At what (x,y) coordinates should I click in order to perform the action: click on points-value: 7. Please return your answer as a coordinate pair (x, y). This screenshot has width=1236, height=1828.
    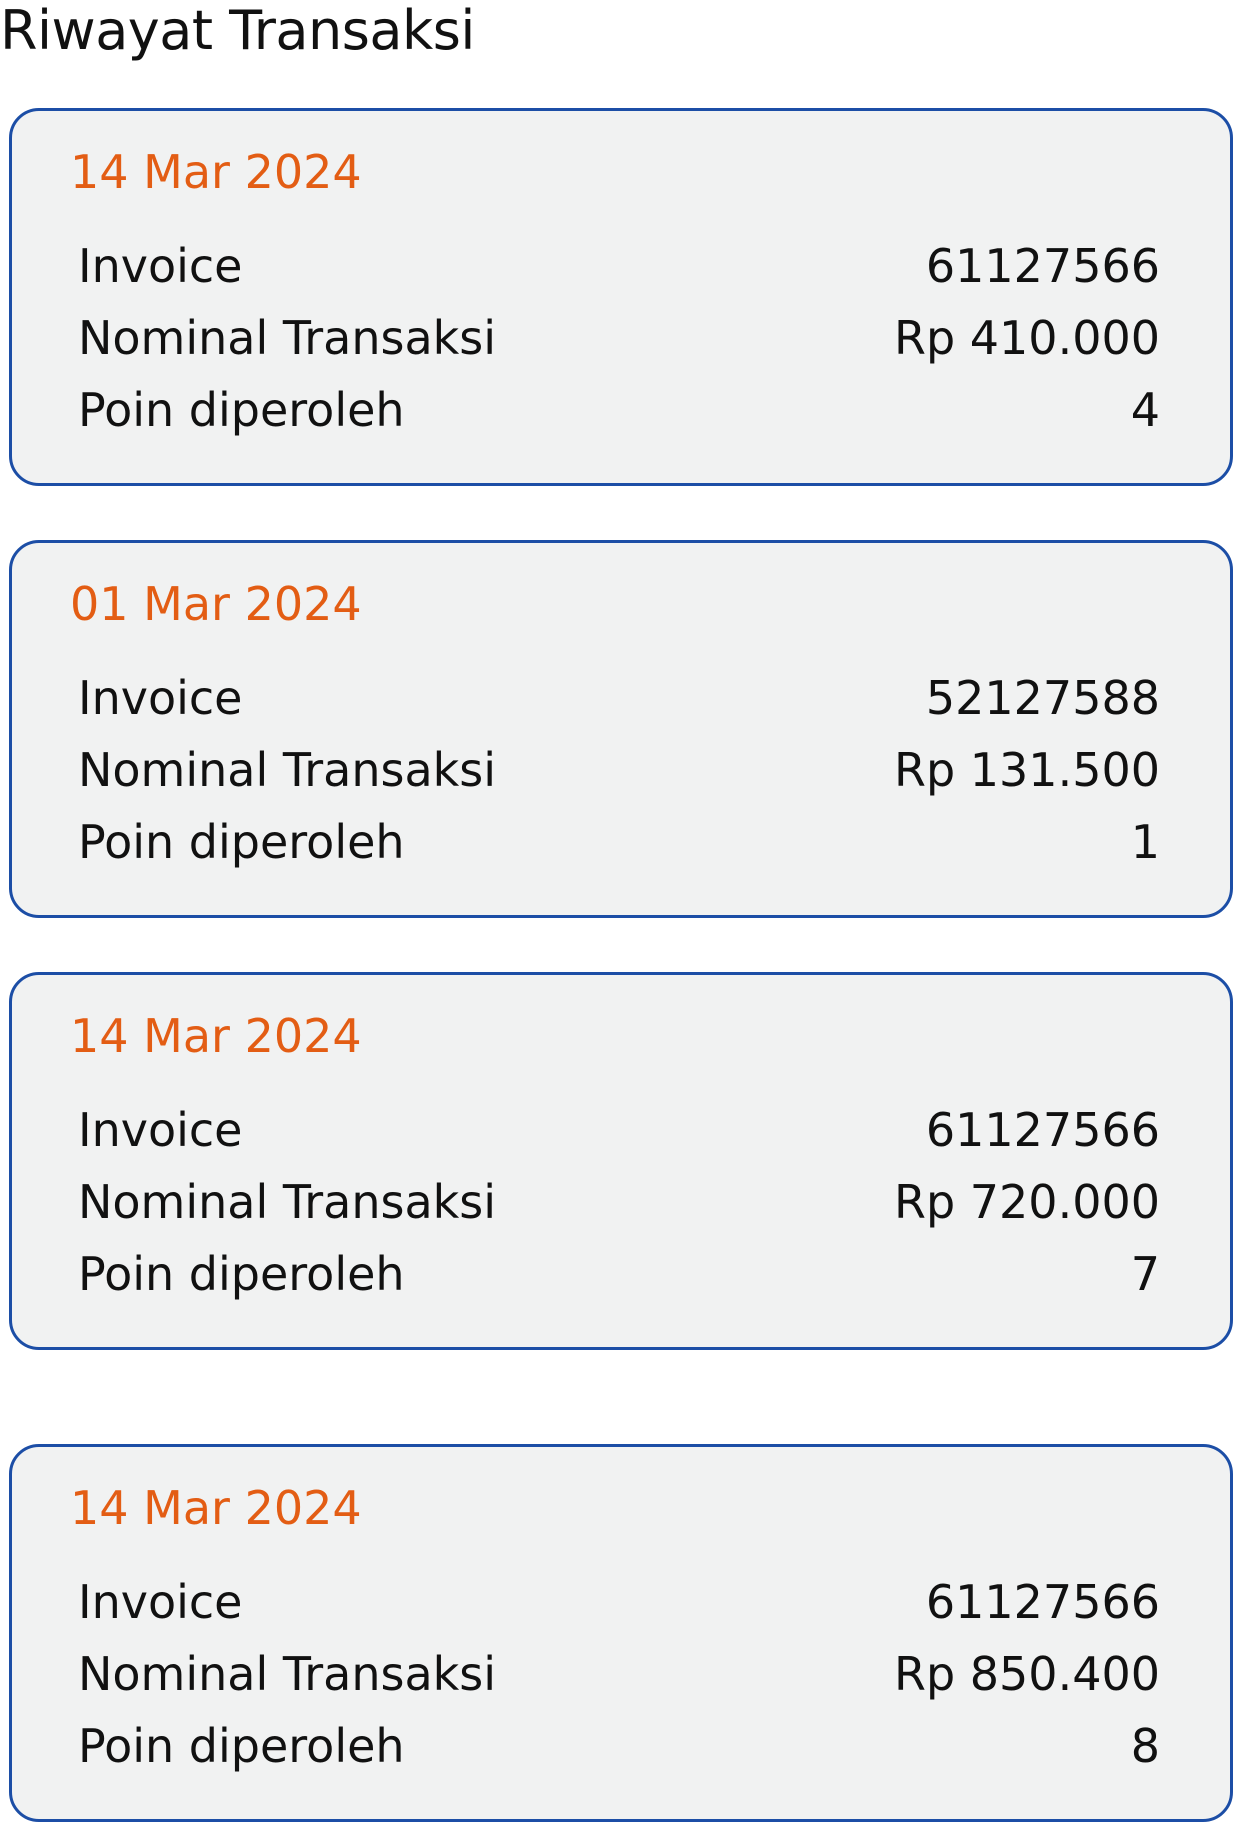
    Looking at the image, I should click on (1145, 1274).